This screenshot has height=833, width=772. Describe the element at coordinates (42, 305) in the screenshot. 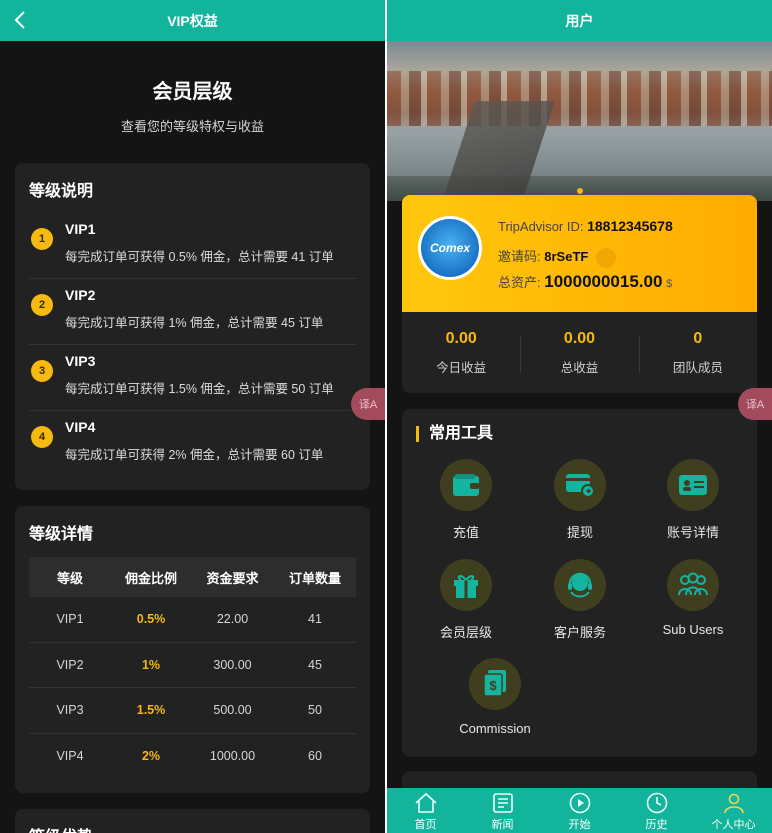

I see `level-number-badge: 2` at that location.